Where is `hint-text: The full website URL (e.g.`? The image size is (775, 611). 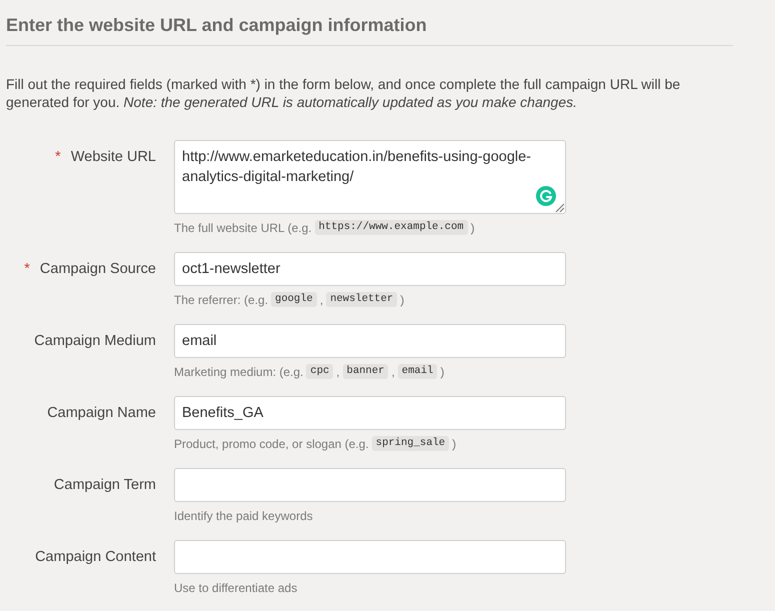 hint-text: The full website URL (e.g. is located at coordinates (243, 227).